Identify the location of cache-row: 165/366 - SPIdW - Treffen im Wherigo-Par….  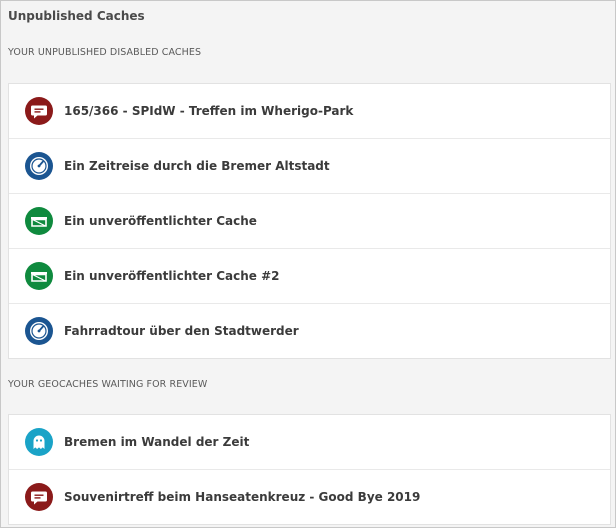
(309, 111).